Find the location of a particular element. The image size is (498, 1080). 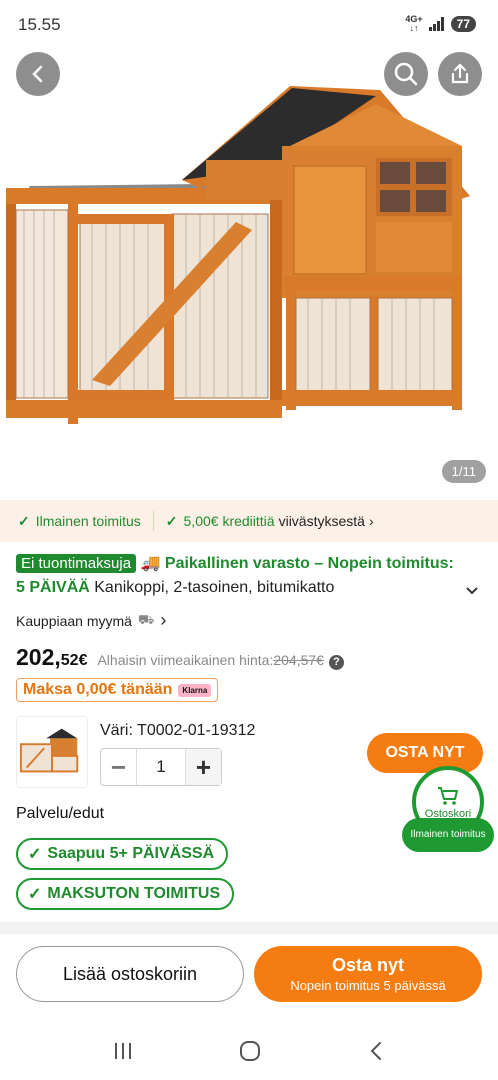

cart-icon is located at coordinates (448, 795).